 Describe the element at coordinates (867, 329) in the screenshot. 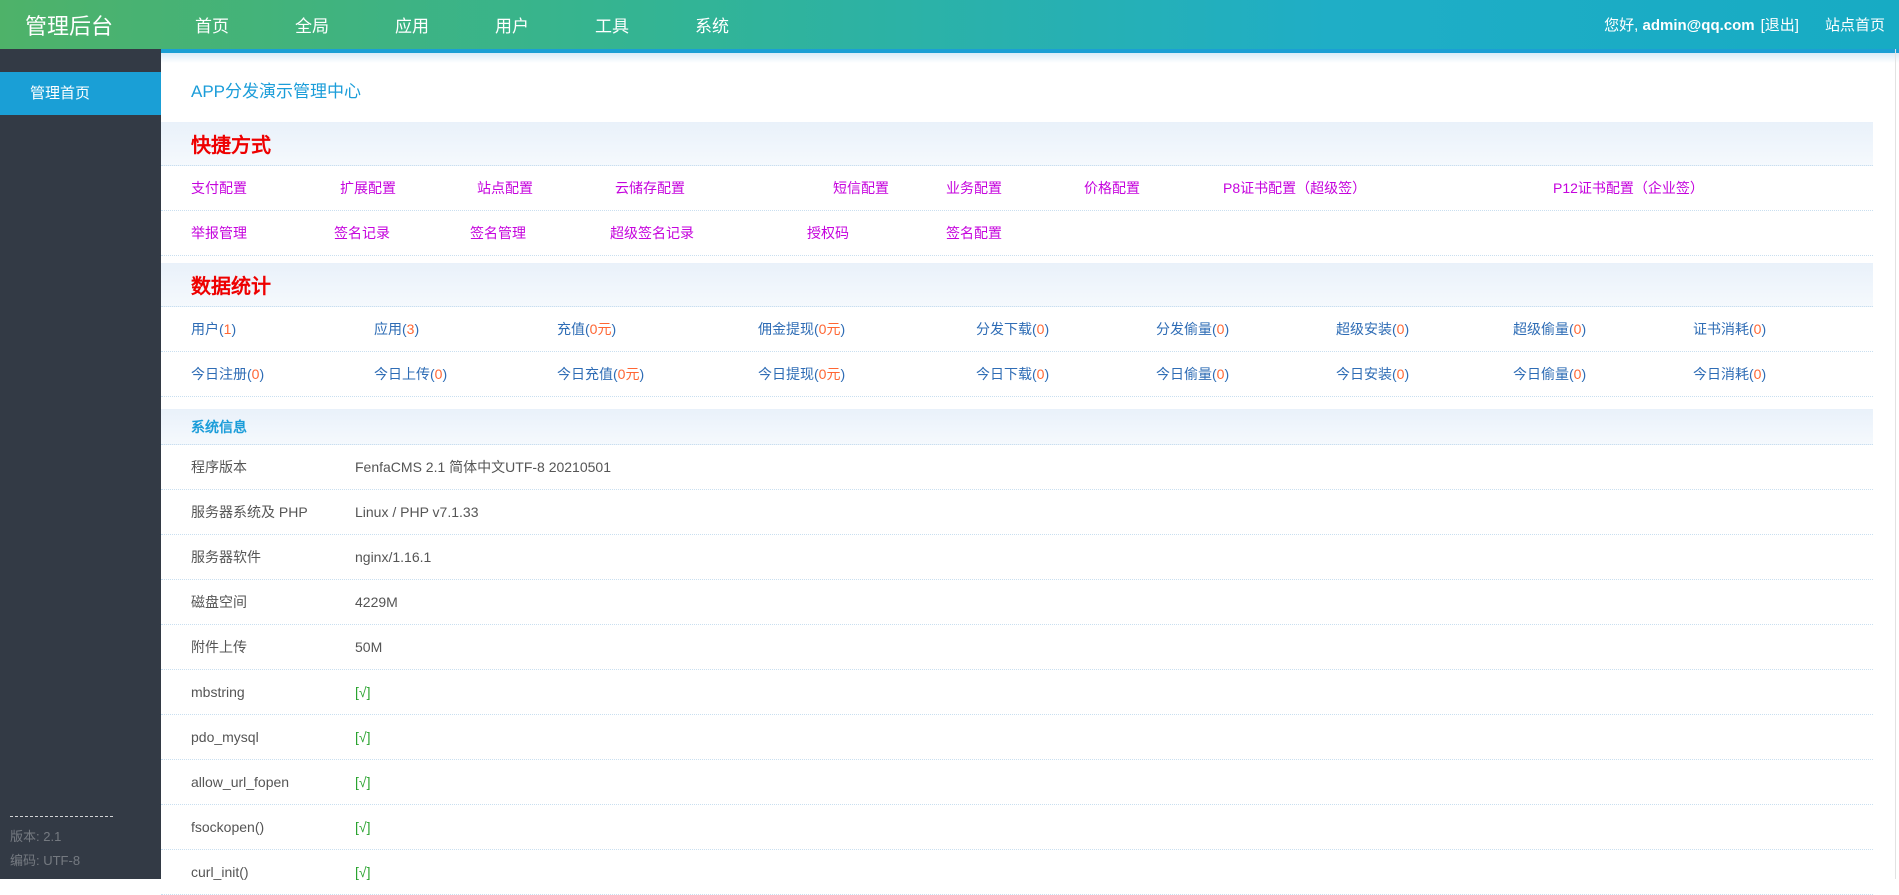

I see `stat-item: 佣金提现(0元)` at that location.